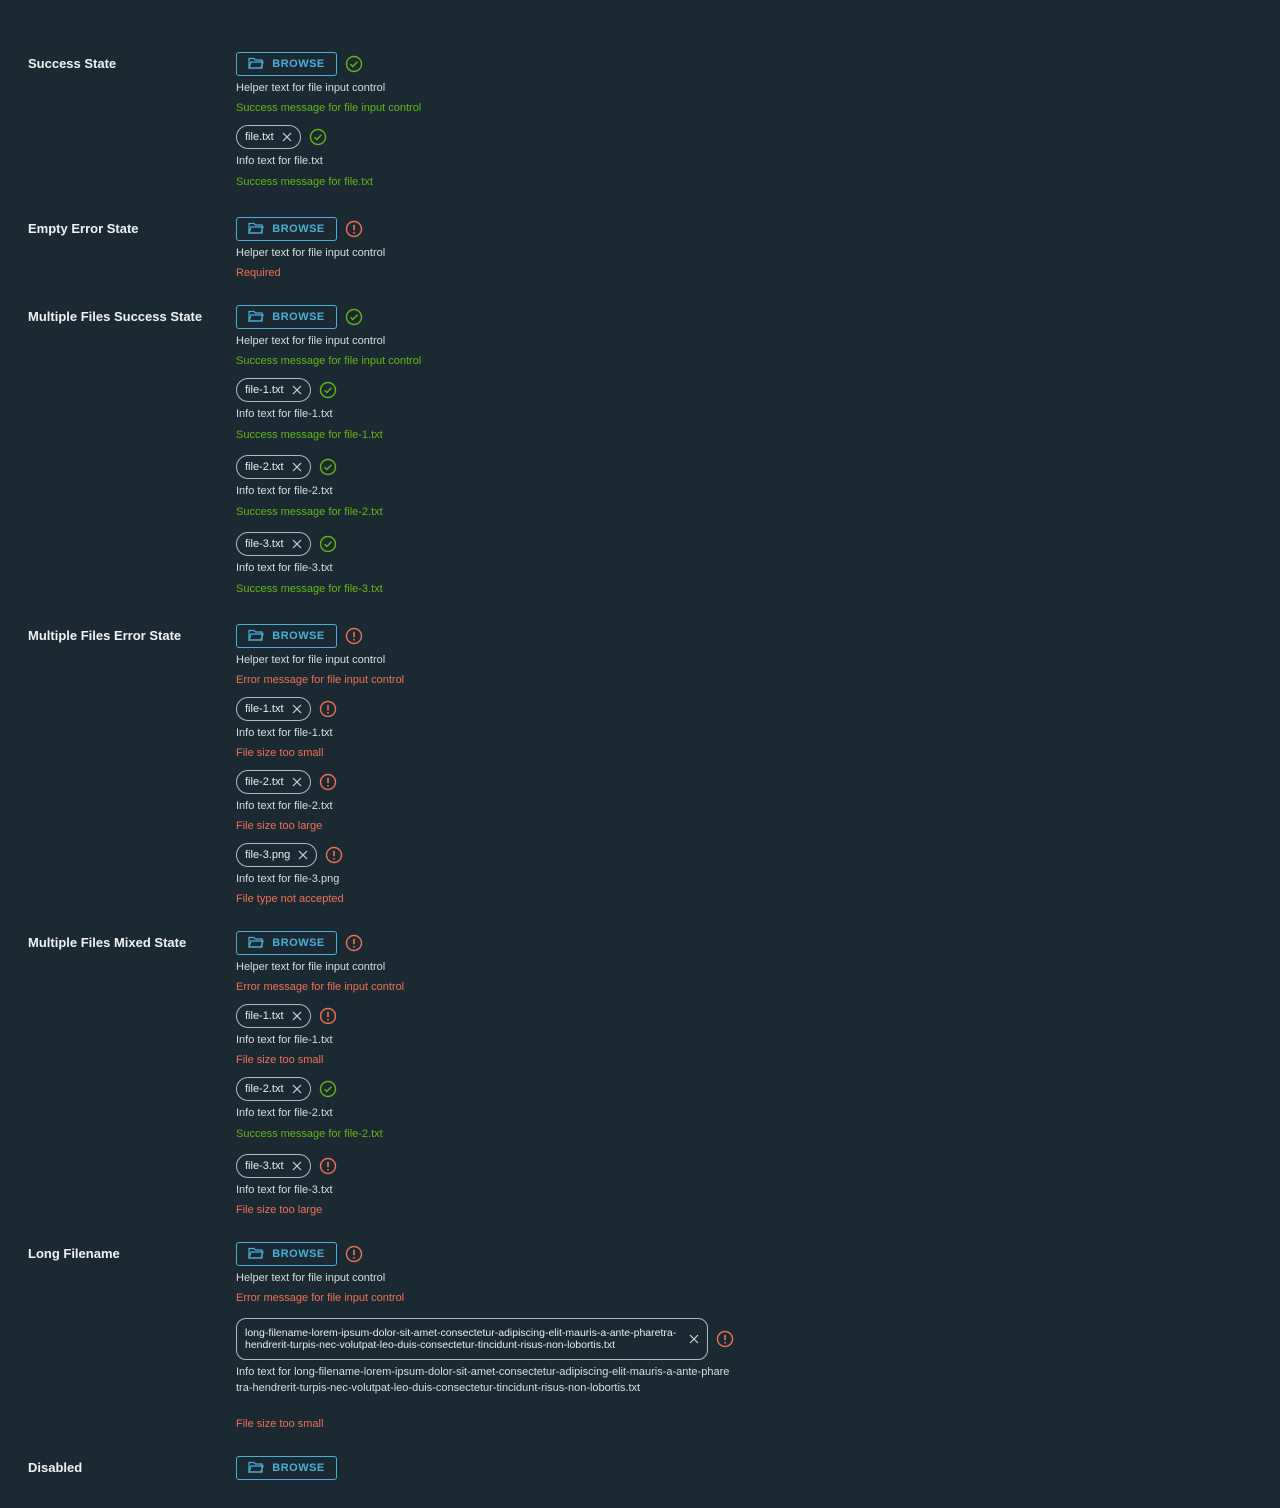 Image resolution: width=1280 pixels, height=1508 pixels. I want to click on success-message: Success message for file input control, so click(329, 108).